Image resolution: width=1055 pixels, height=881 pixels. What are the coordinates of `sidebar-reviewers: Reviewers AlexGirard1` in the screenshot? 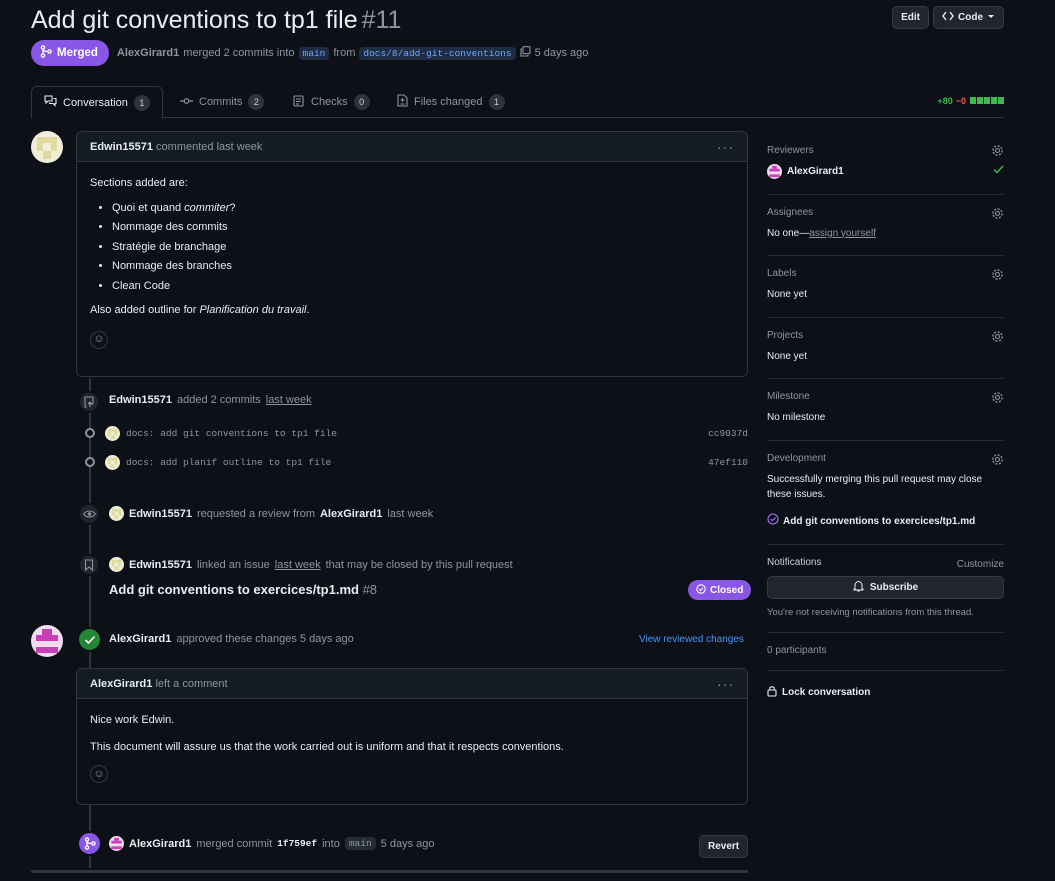 It's located at (885, 163).